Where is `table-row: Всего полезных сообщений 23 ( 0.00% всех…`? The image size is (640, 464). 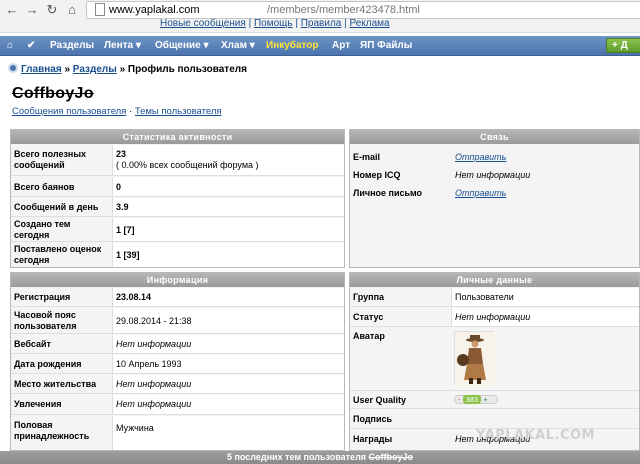
table-row: Всего полезных сообщений 23 ( 0.00% всех… is located at coordinates (177, 160).